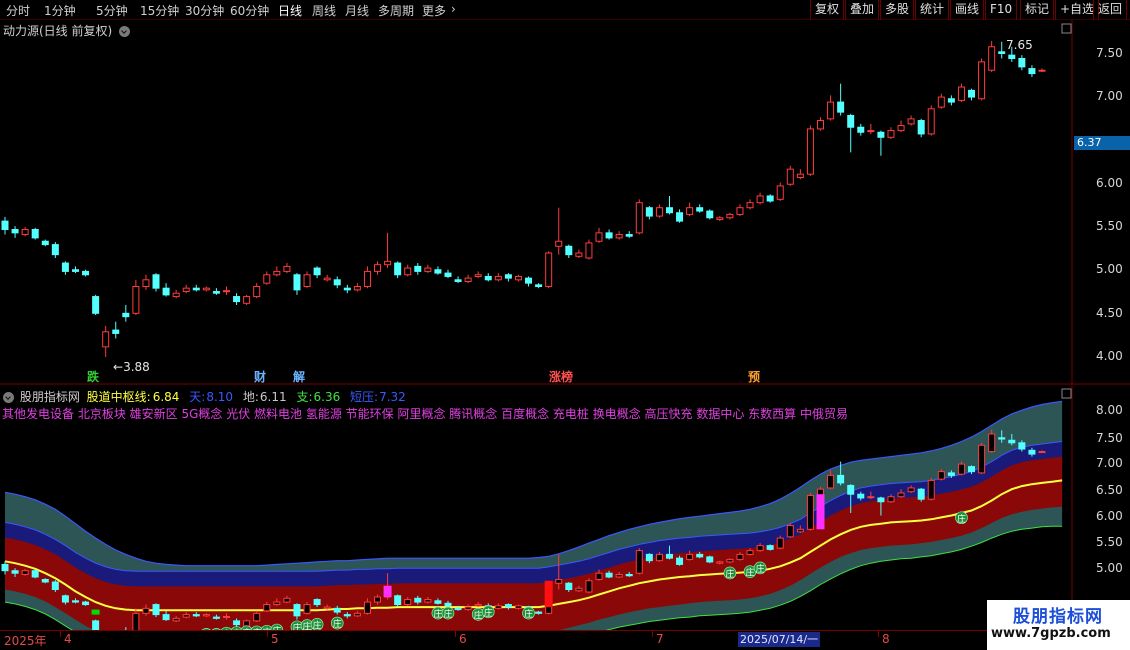  What do you see at coordinates (1109, 356) in the screenshot?
I see `price-y-tick: 4.00` at bounding box center [1109, 356].